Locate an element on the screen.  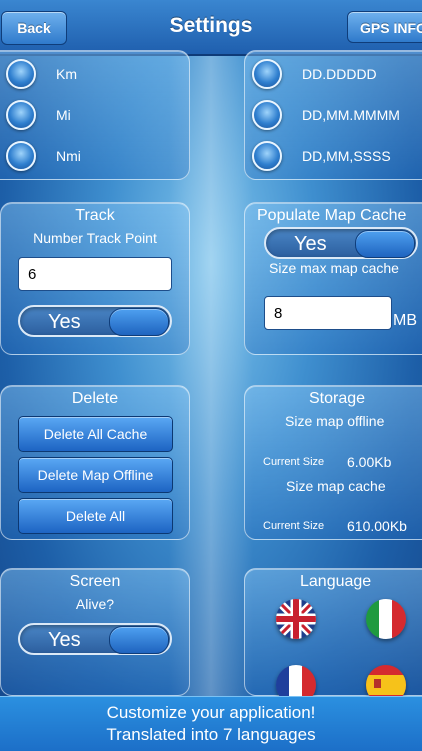
screen-title: Screen is located at coordinates (95, 581).